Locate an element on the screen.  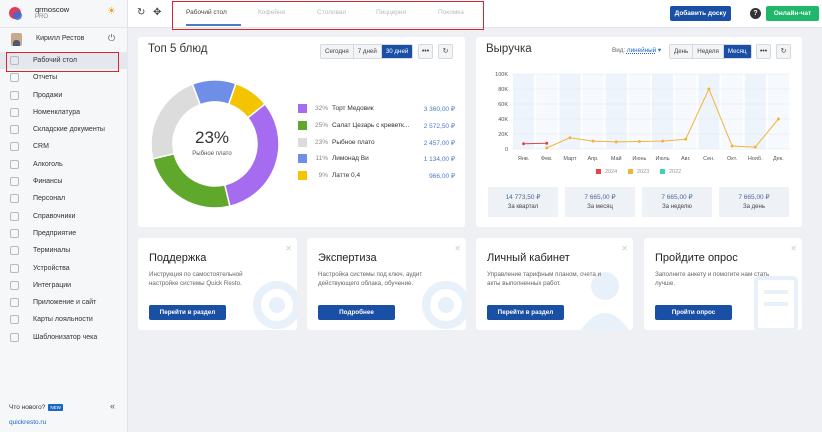
sidebar-item-label: Отчеты is located at coordinates (45, 78).